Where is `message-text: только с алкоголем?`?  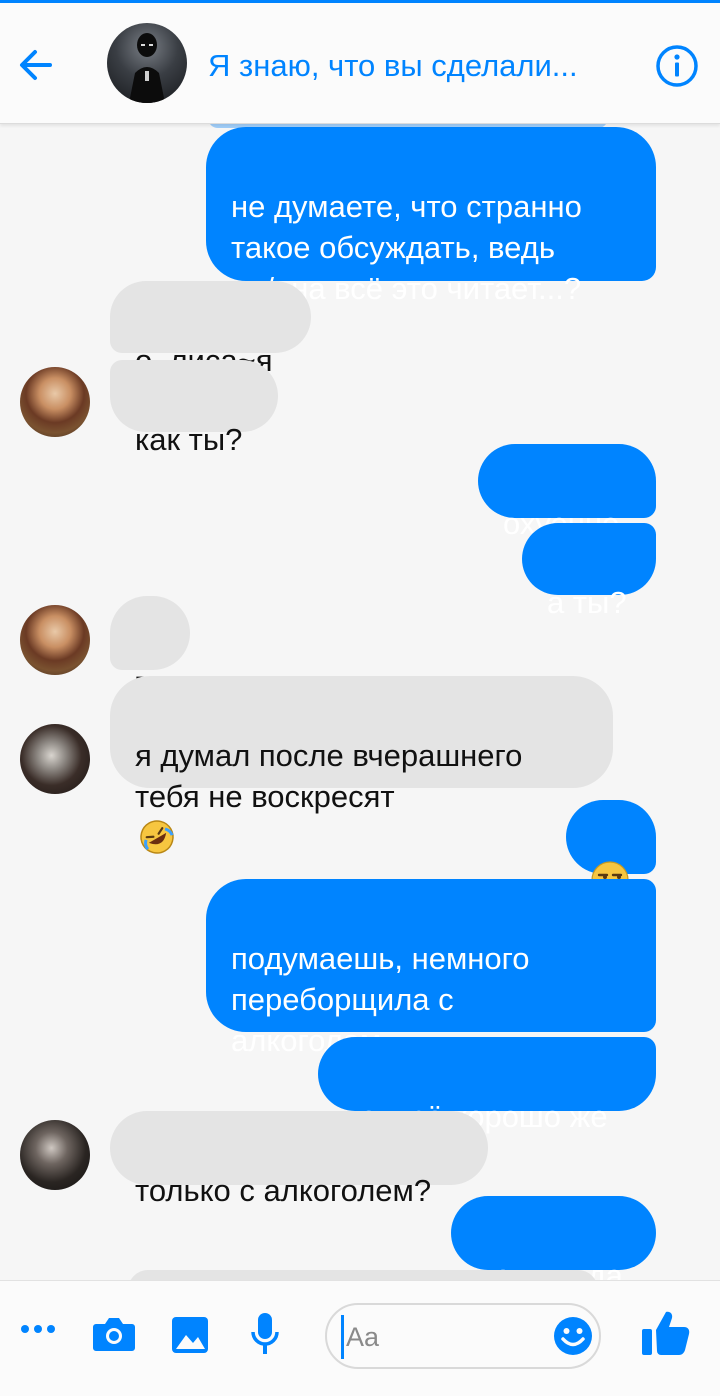 message-text: только с алкоголем? is located at coordinates (283, 1190).